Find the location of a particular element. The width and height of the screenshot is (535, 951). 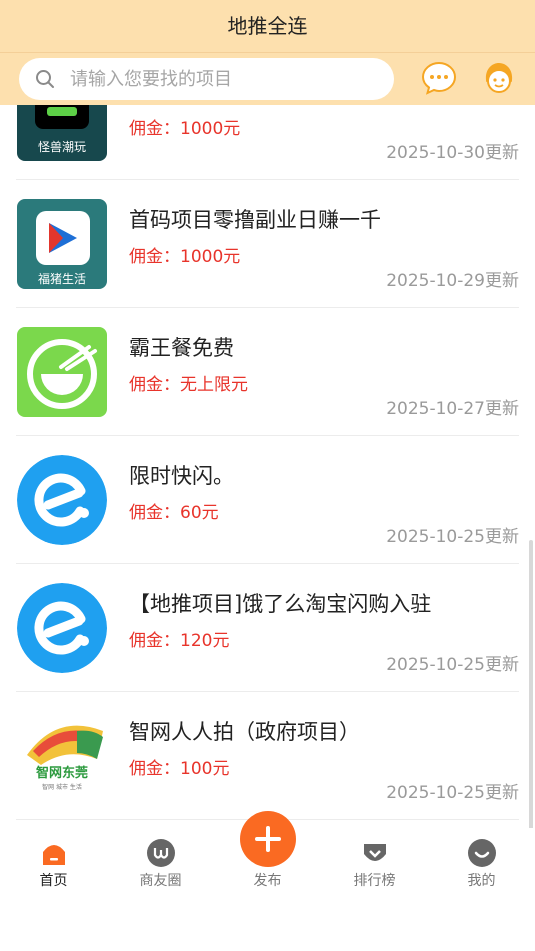

commission-text: 佣金：60元 is located at coordinates (174, 513).